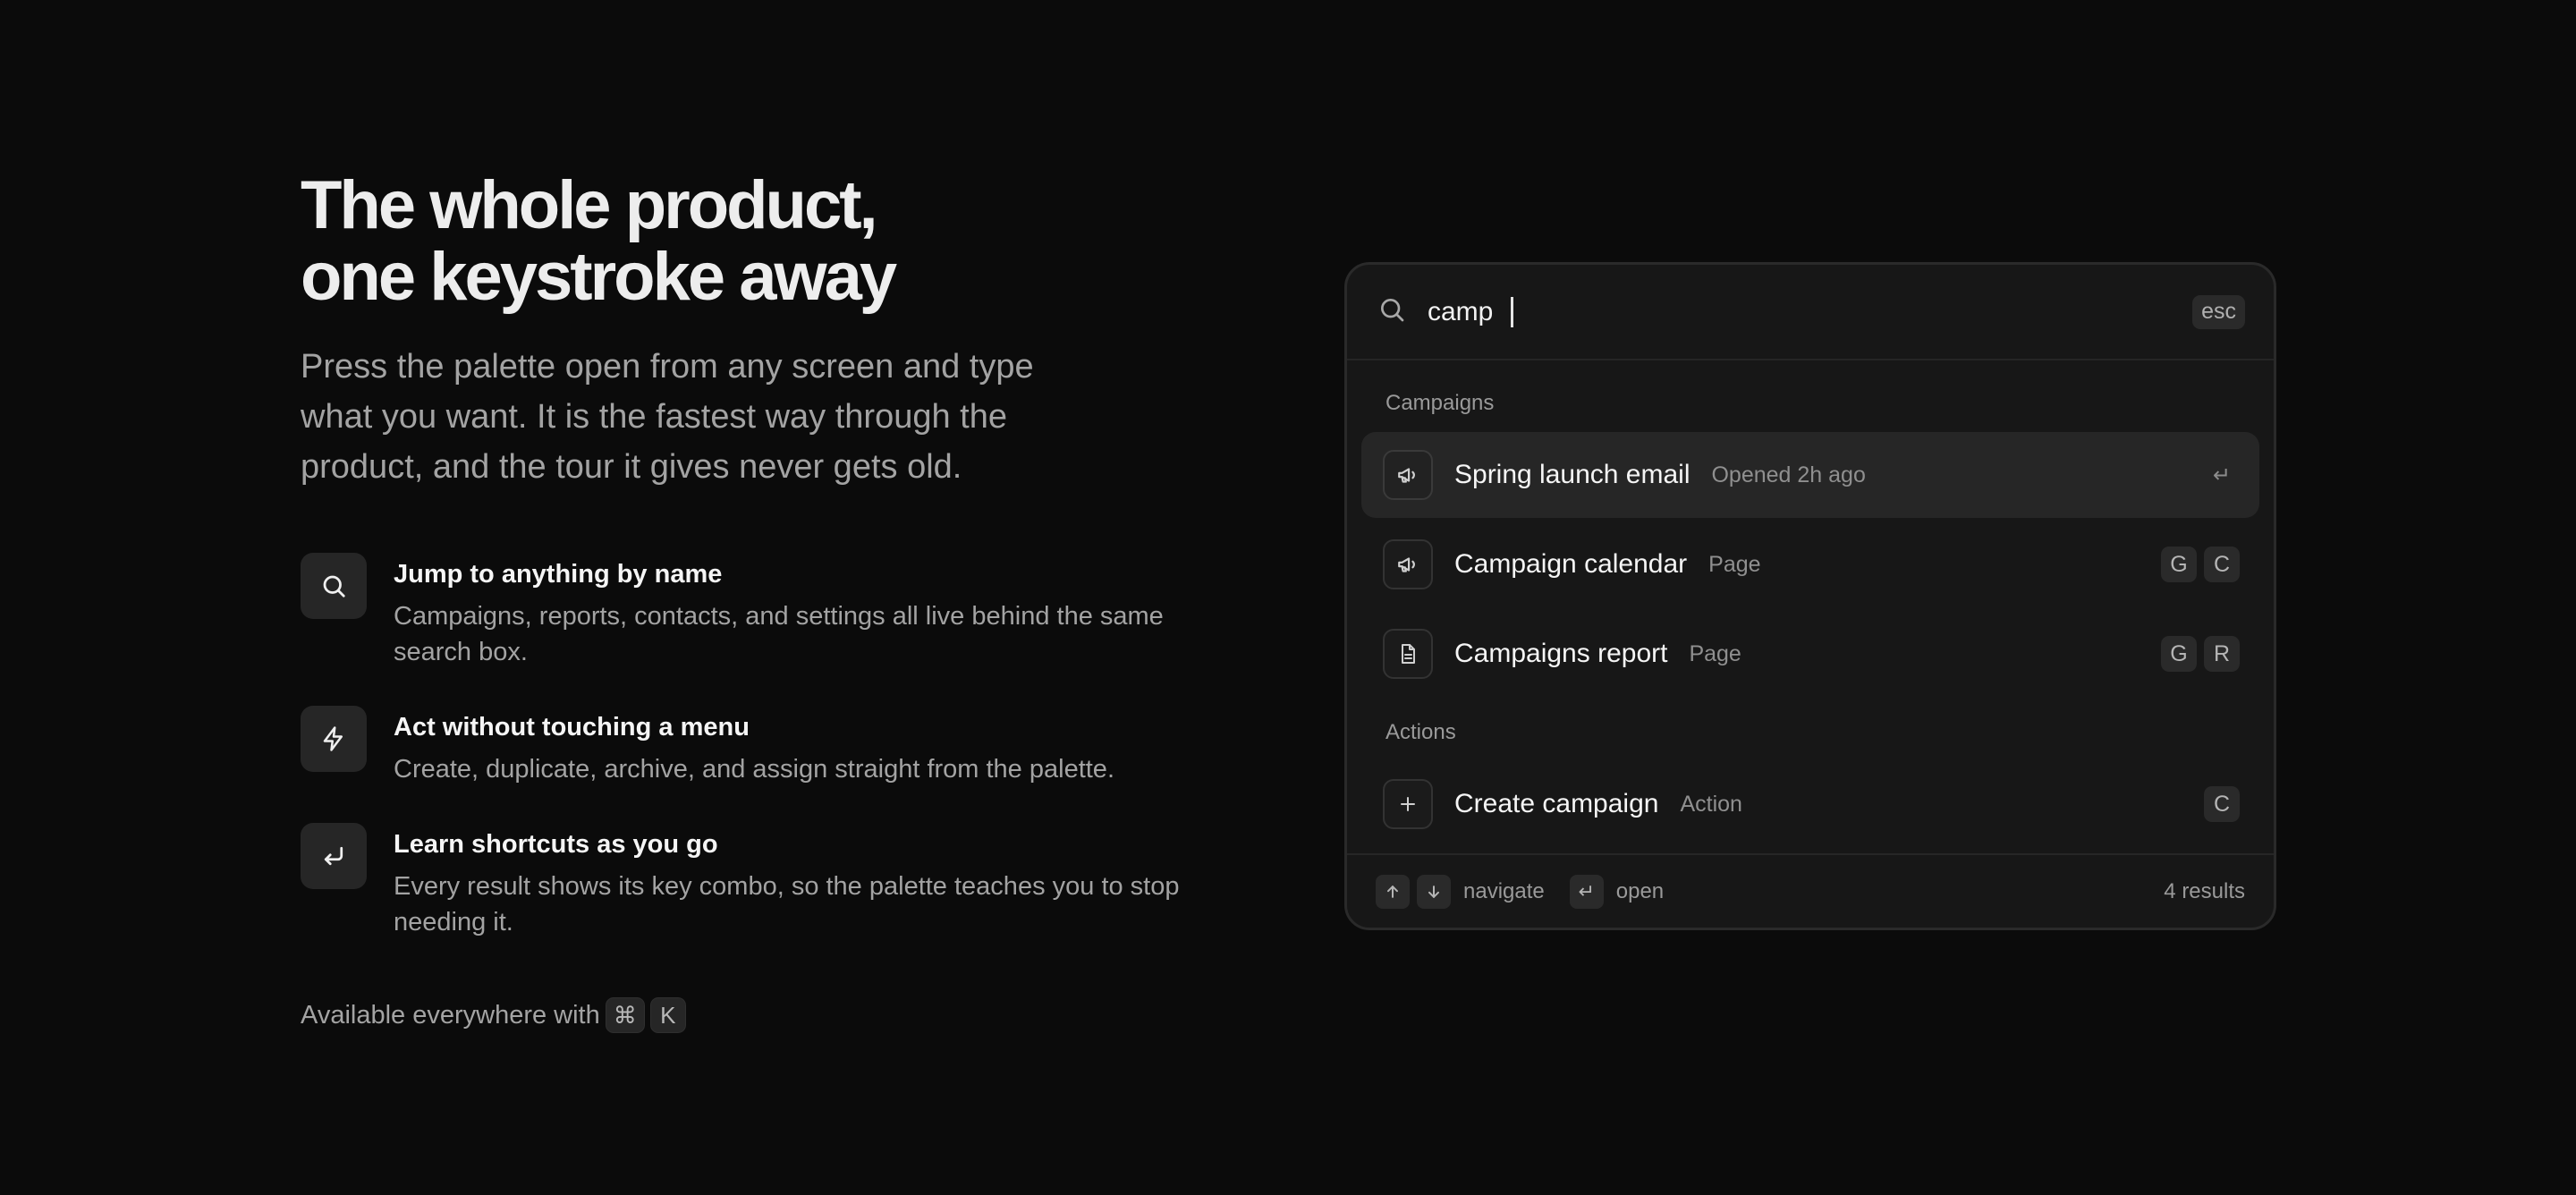  Describe the element at coordinates (1393, 891) in the screenshot. I see `arrow-up-icon` at that location.